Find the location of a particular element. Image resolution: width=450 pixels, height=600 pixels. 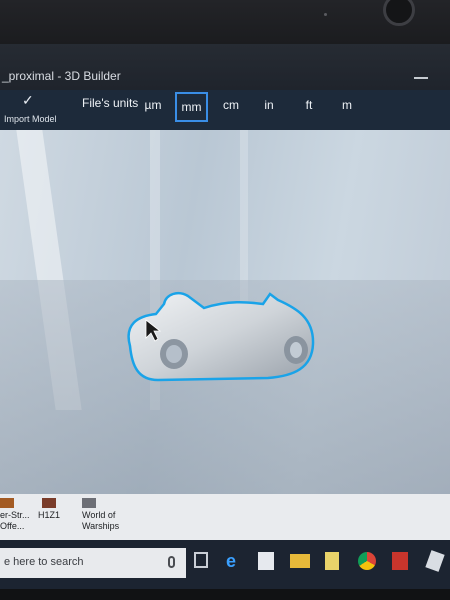

app-icon is located at coordinates (400, 561).